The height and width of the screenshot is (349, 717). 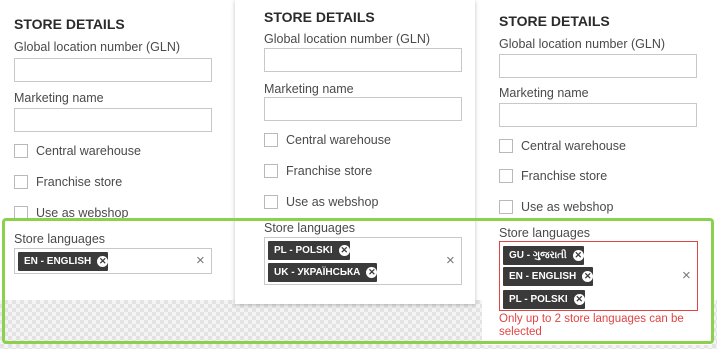 I want to click on tag-label: UK - УКРАЇНСЬКА, so click(x=317, y=272).